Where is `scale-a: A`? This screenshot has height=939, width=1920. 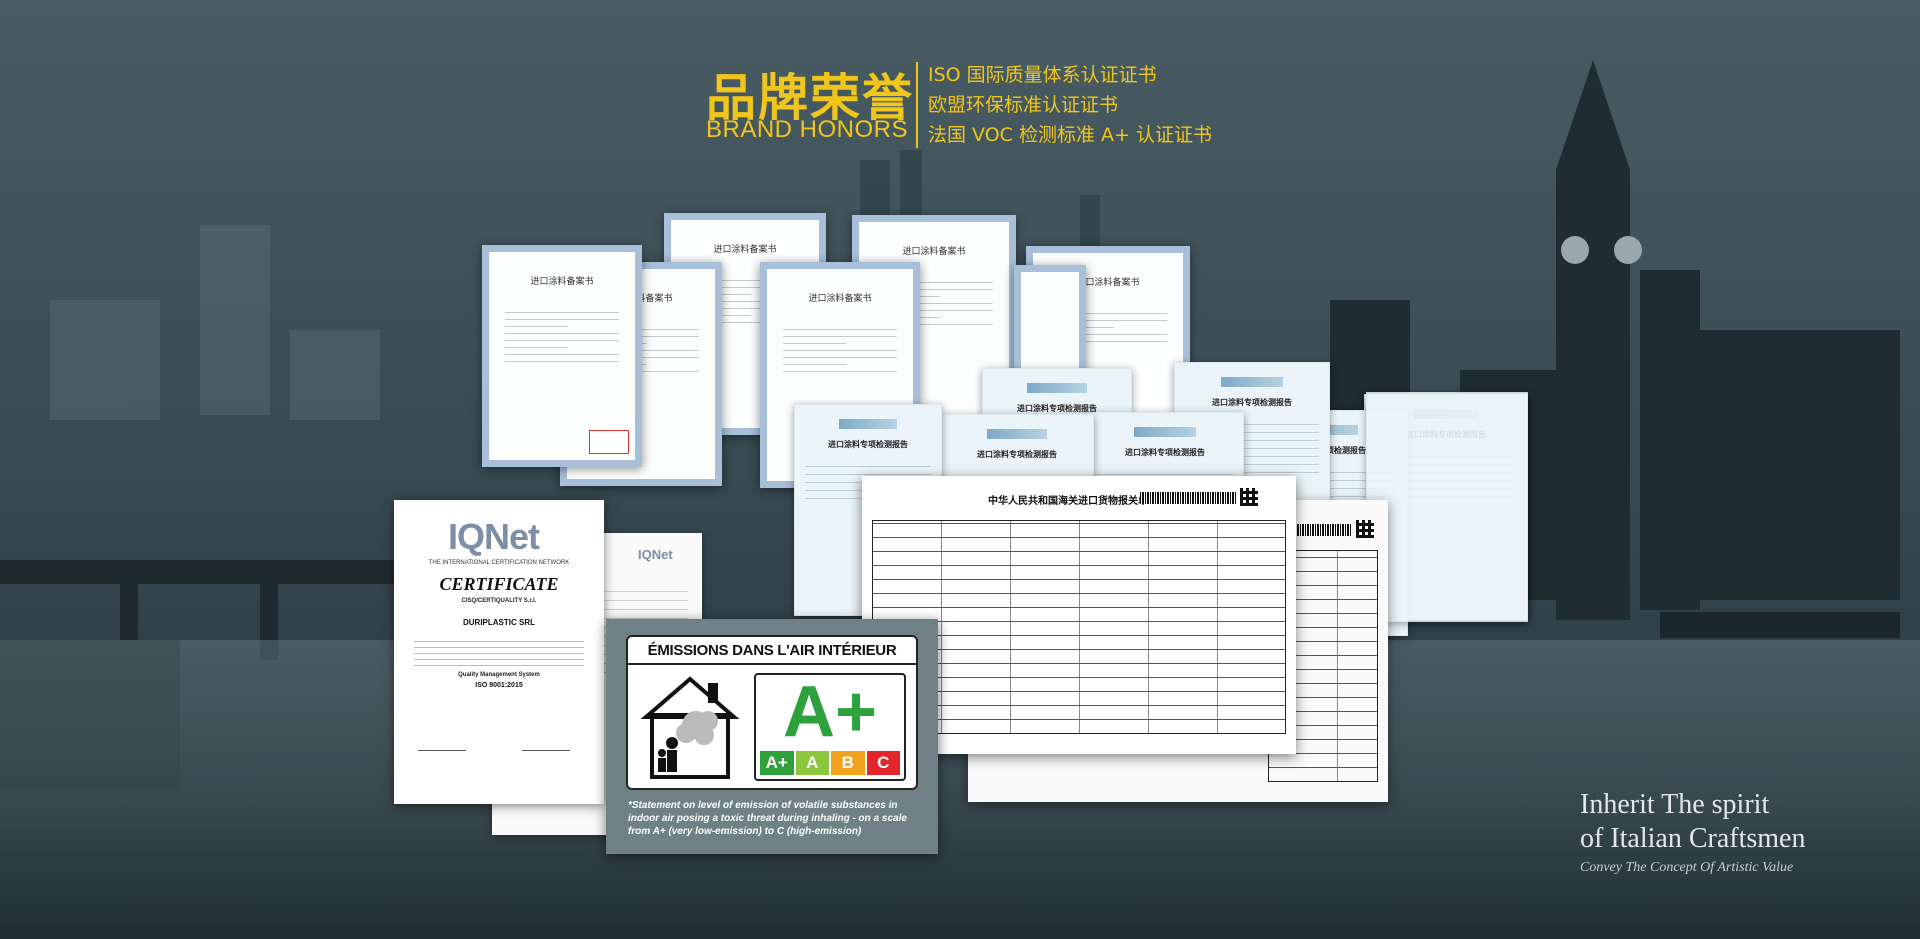 scale-a: A is located at coordinates (812, 763).